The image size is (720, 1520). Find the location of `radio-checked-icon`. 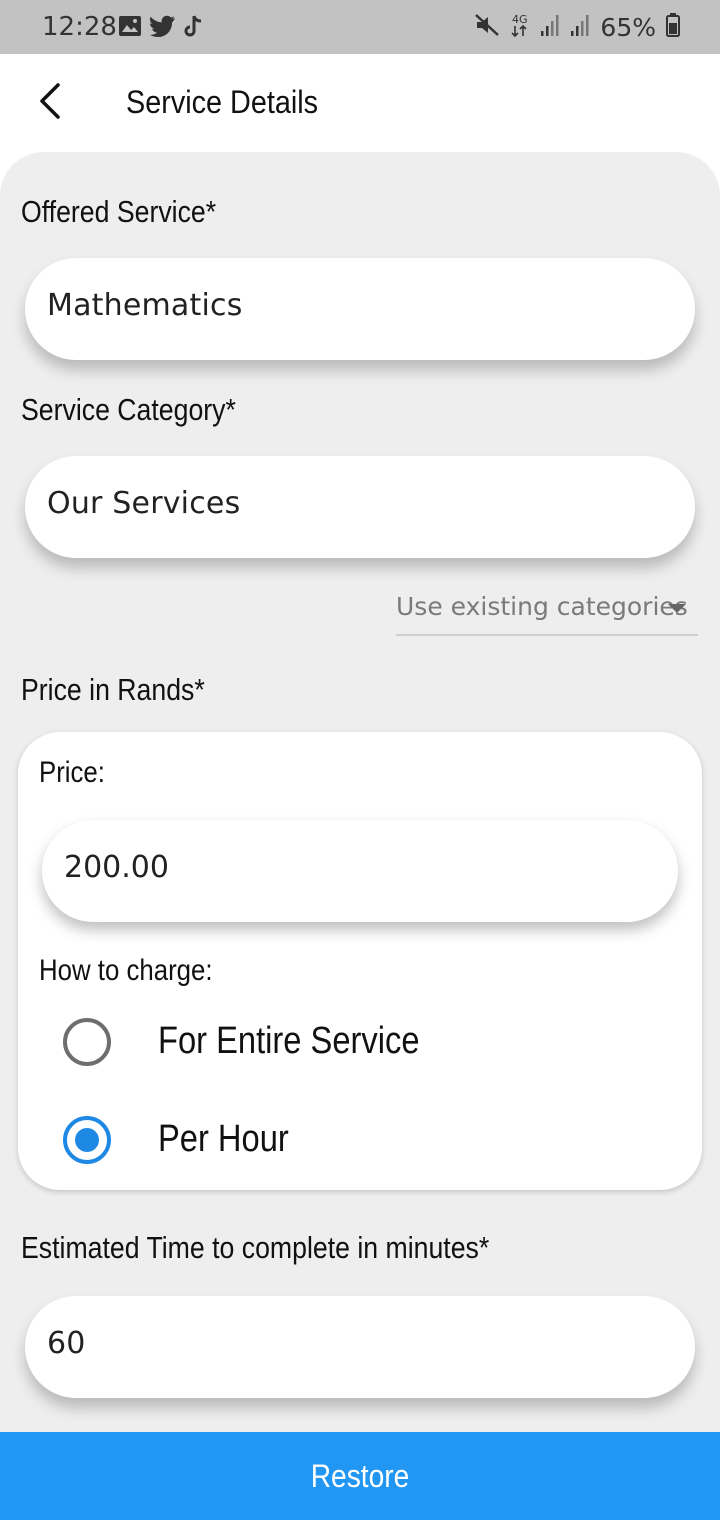

radio-checked-icon is located at coordinates (87, 1140).